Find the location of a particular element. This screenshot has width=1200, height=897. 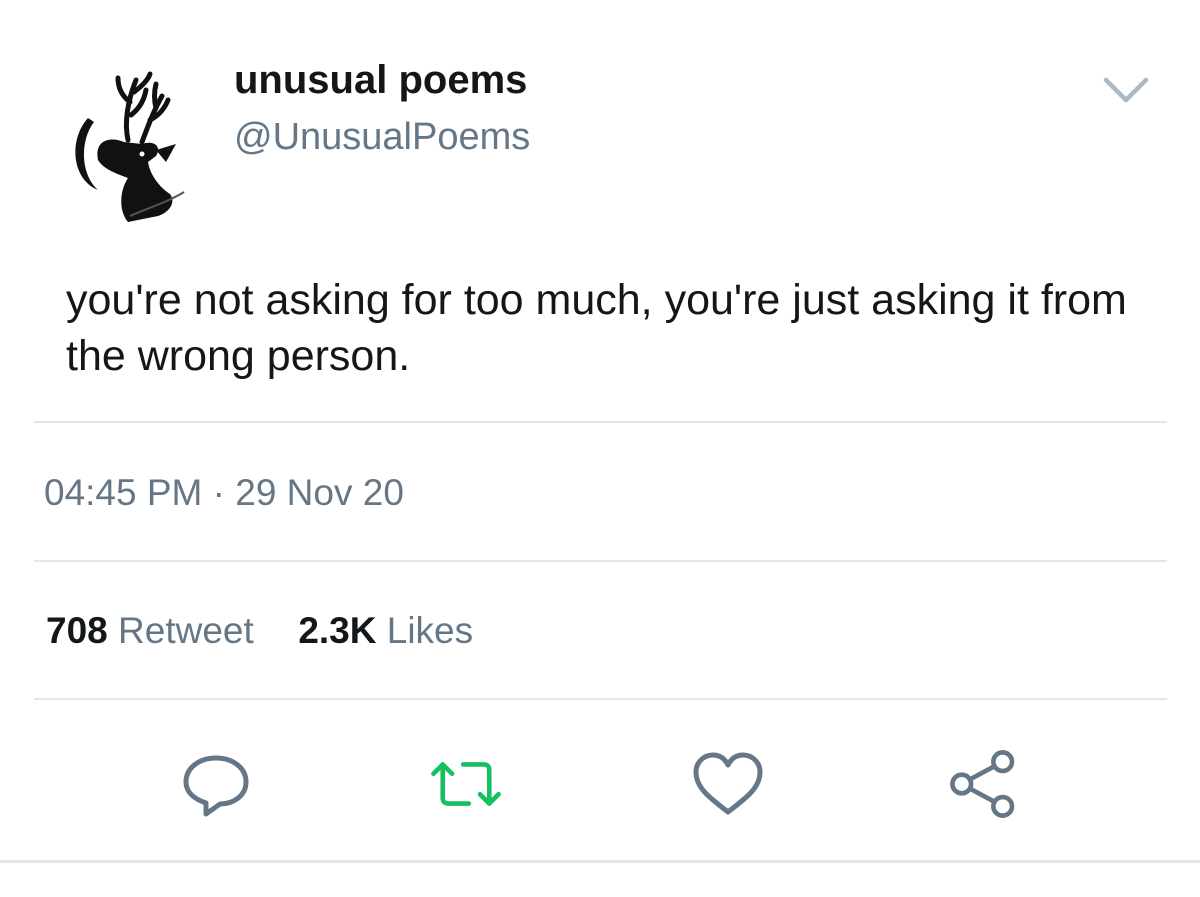

like-label: Likes is located at coordinates (430, 630).